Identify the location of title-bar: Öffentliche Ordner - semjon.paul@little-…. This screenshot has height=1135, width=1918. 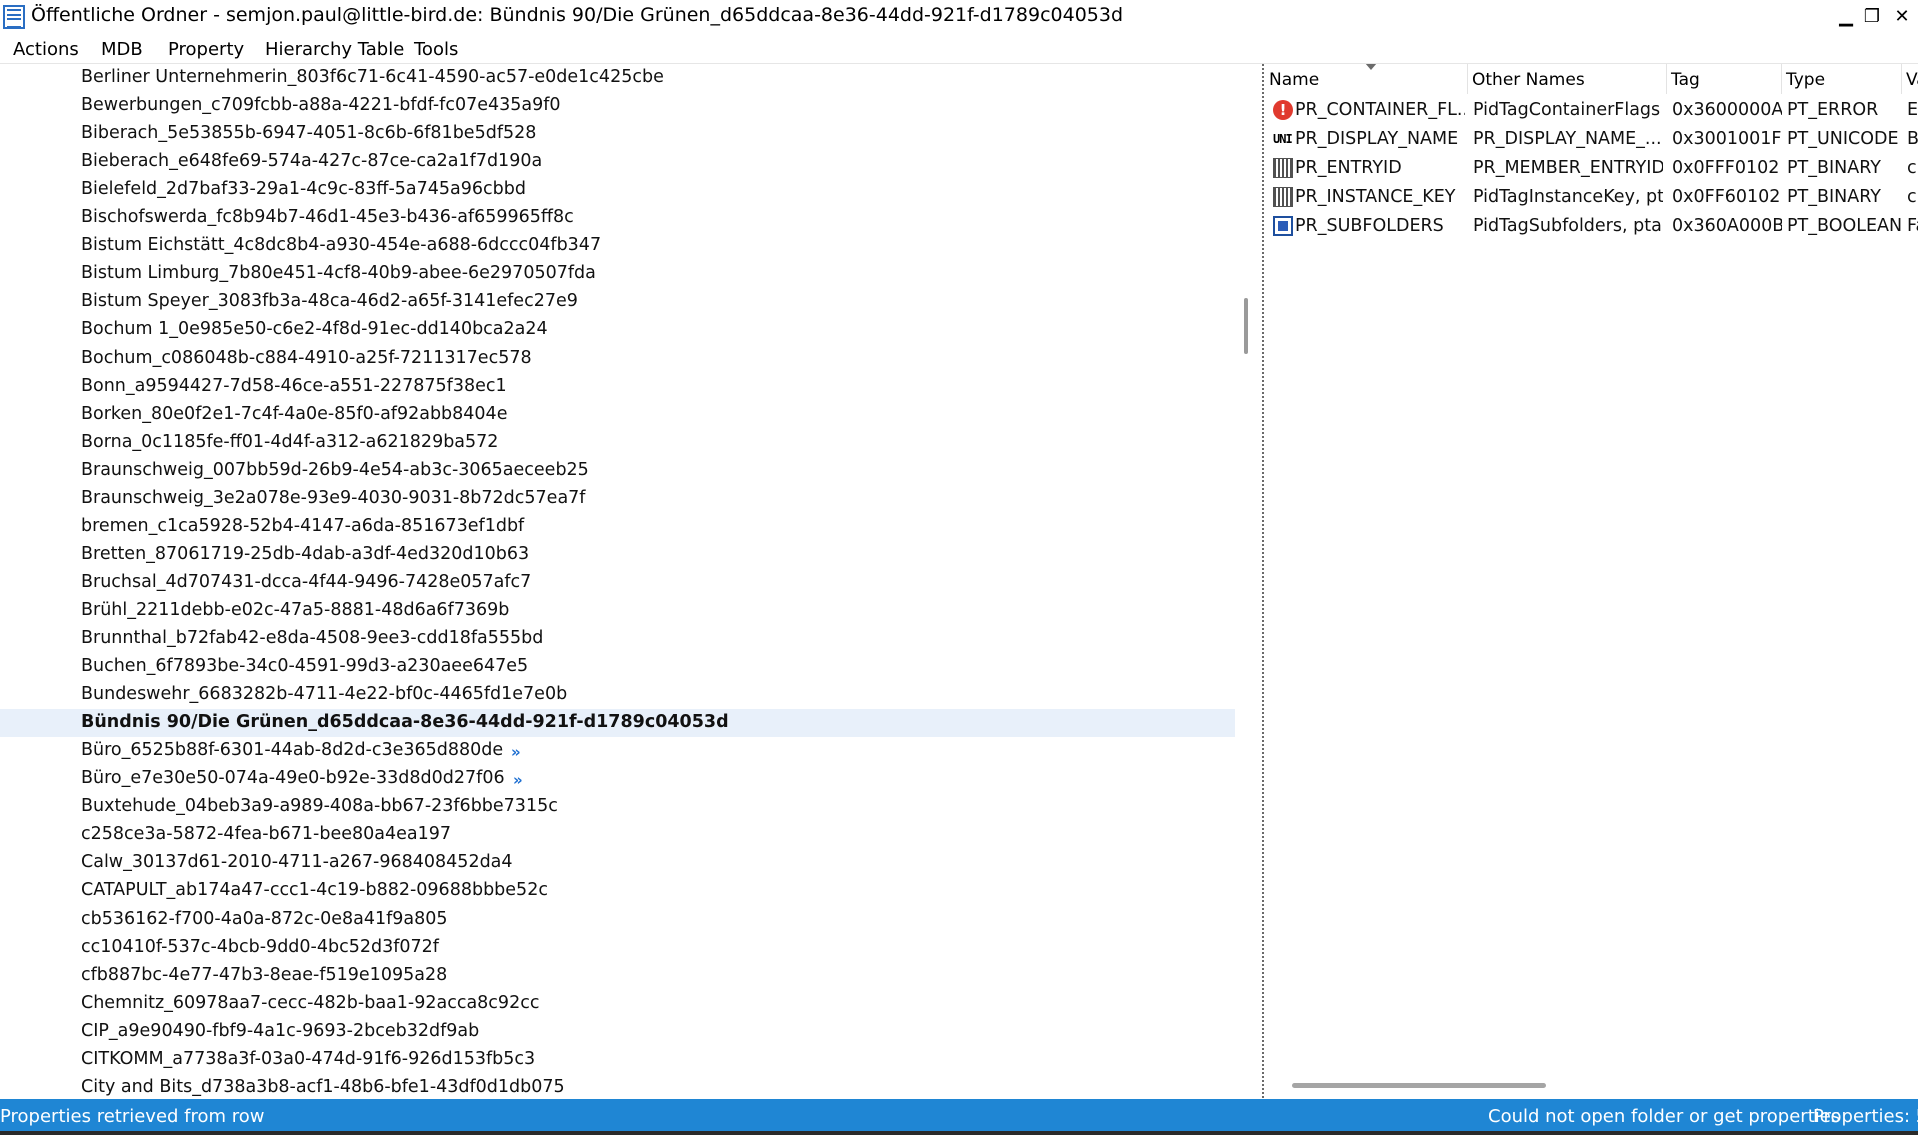
(959, 16).